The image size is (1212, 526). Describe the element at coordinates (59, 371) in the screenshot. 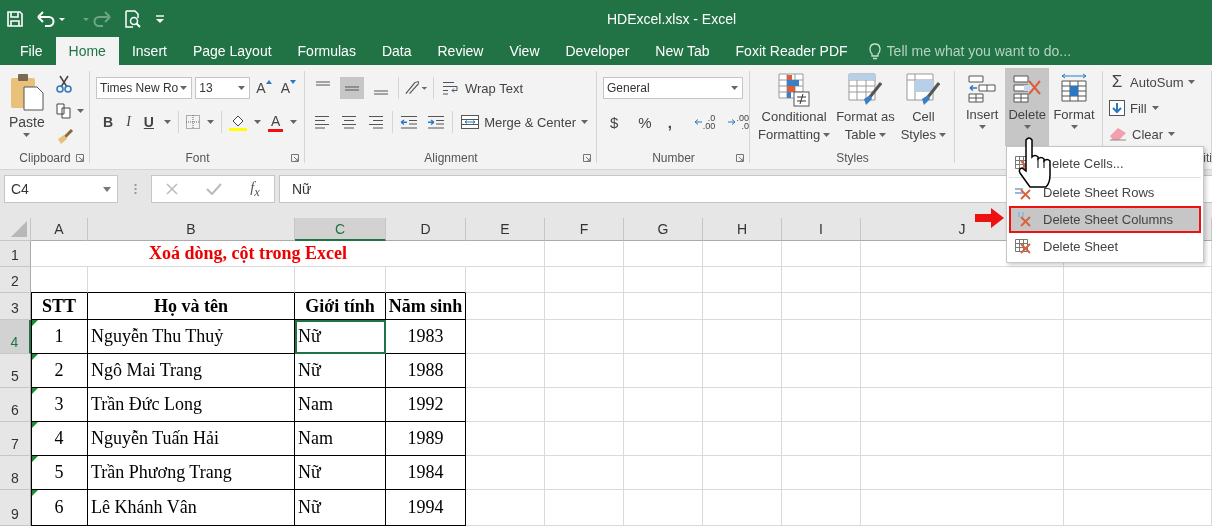

I see `table-cell: 2` at that location.